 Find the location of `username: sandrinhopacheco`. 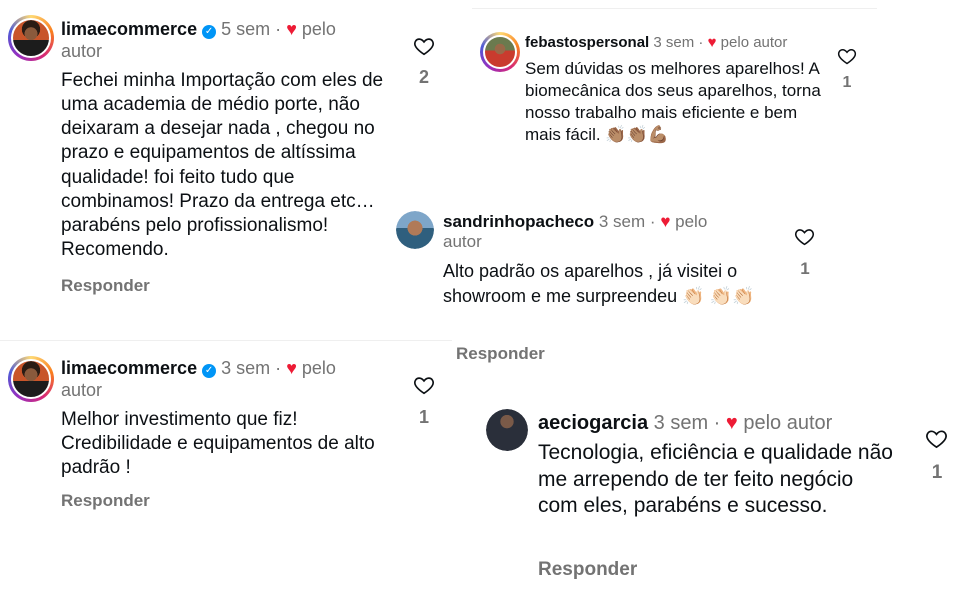

username: sandrinhopacheco is located at coordinates (518, 221).